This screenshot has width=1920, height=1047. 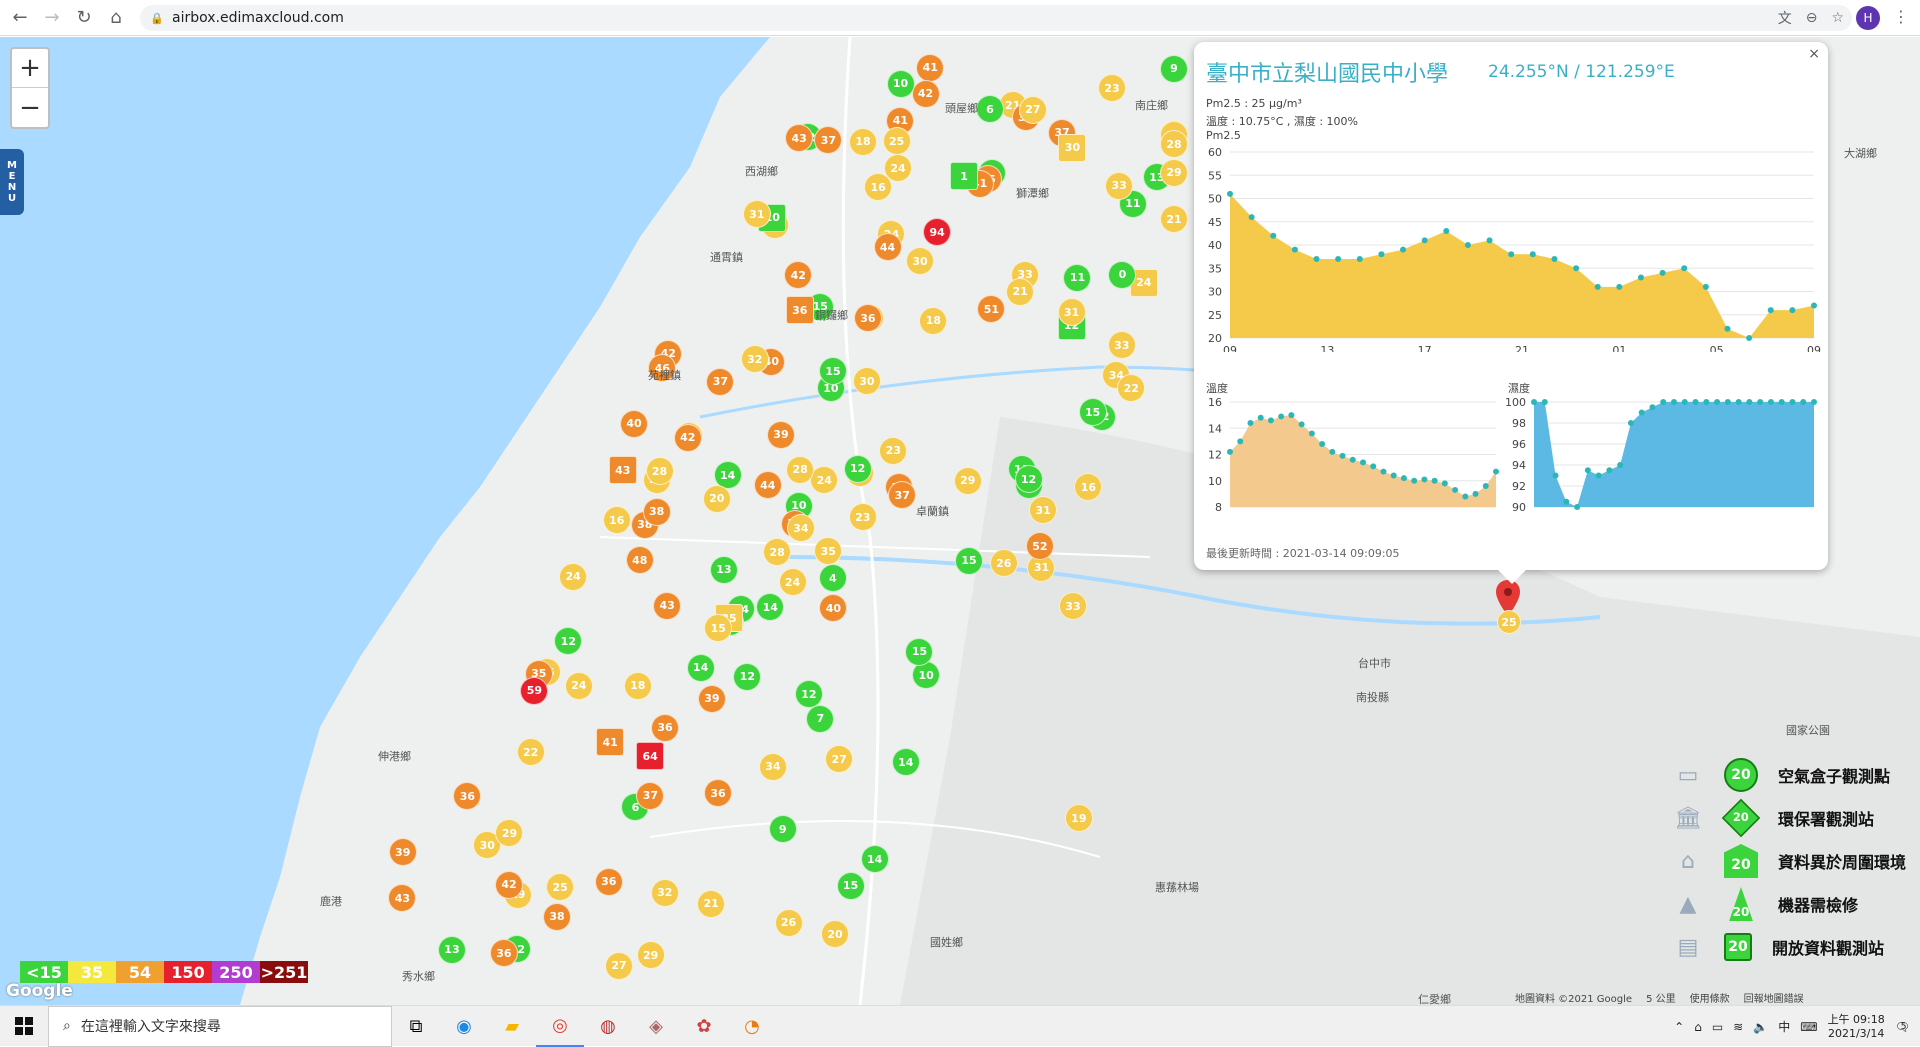 What do you see at coordinates (650, 756) in the screenshot?
I see `station-marker: 64` at bounding box center [650, 756].